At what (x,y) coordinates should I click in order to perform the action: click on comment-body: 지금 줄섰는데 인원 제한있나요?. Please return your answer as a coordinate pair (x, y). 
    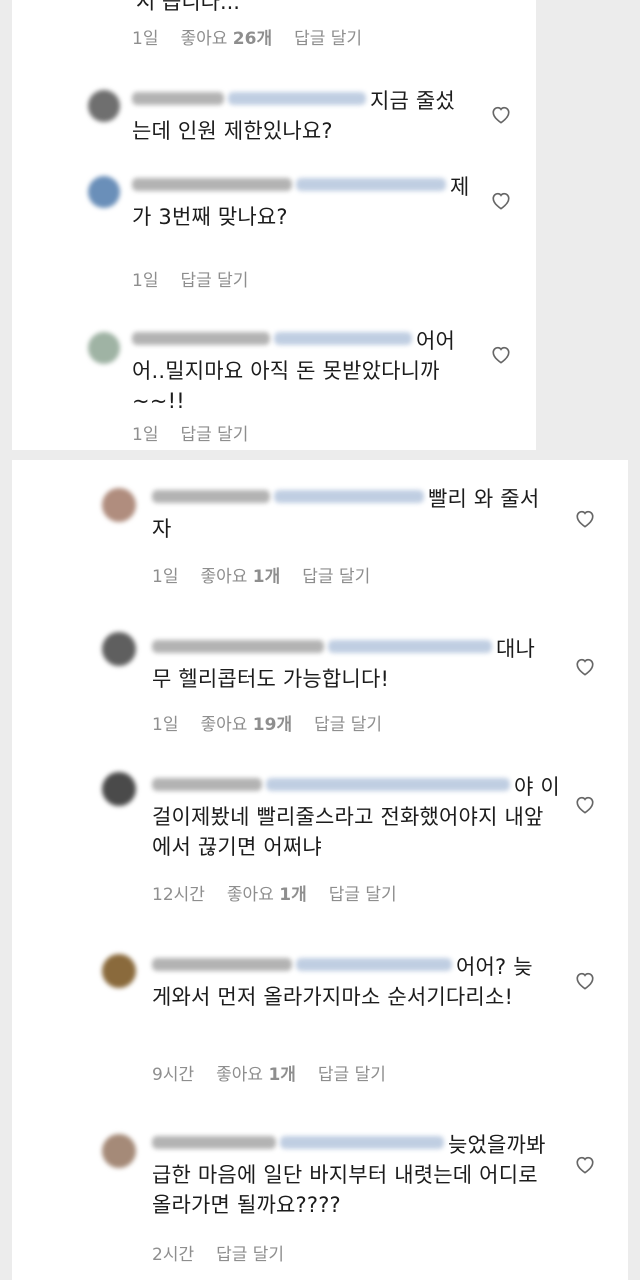
    Looking at the image, I should click on (302, 116).